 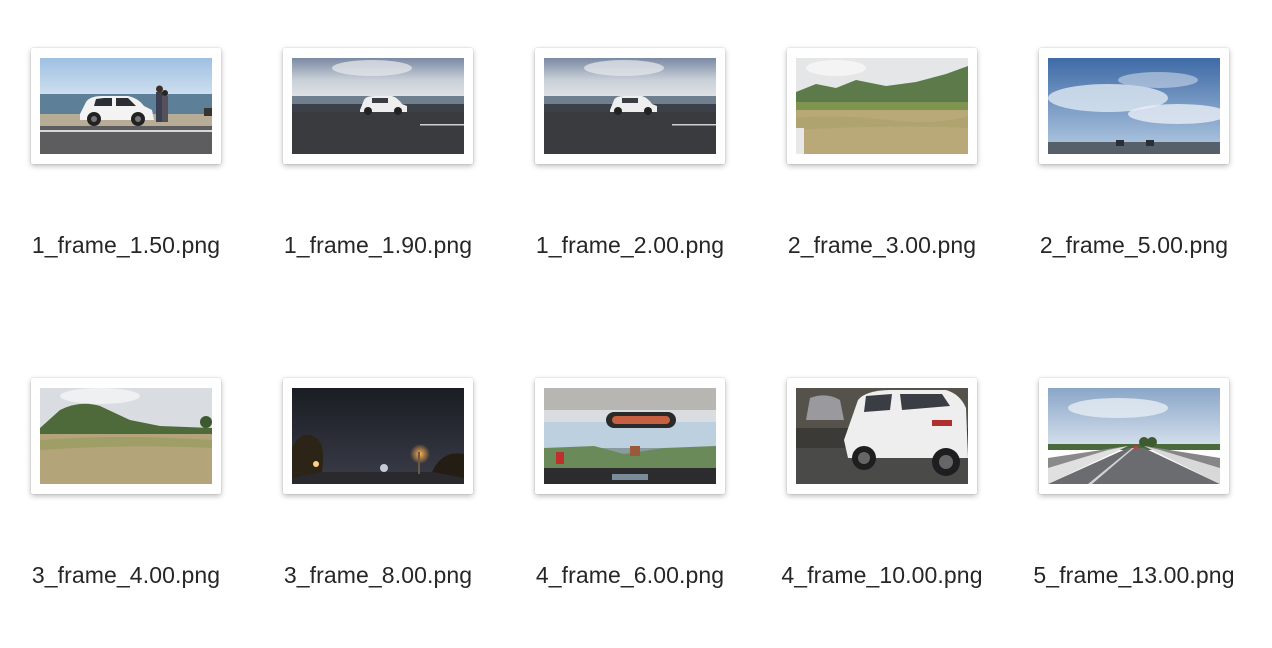 I want to click on file-item: 3_frame_8.00.png, so click(x=378, y=480).